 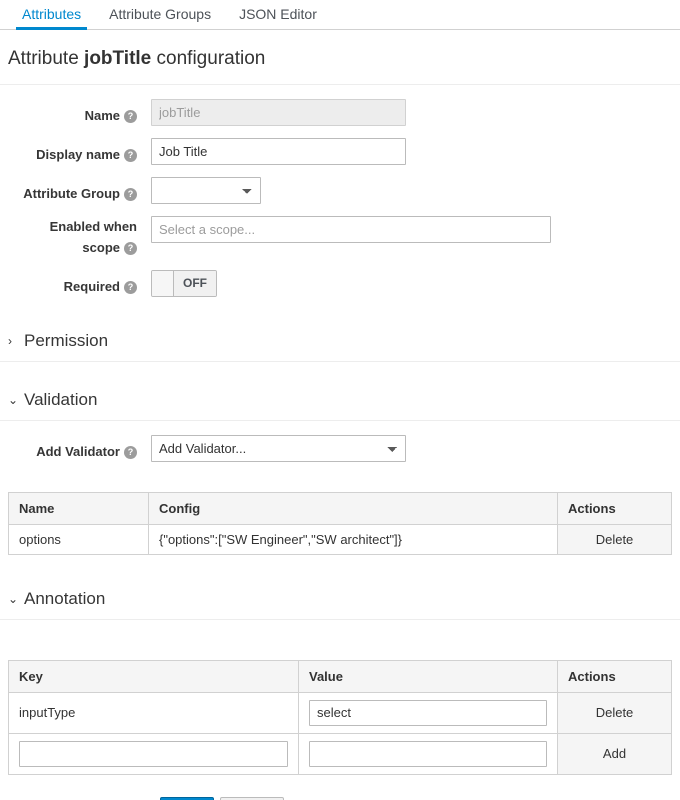 What do you see at coordinates (163, 283) in the screenshot?
I see `required-toggle-knob` at bounding box center [163, 283].